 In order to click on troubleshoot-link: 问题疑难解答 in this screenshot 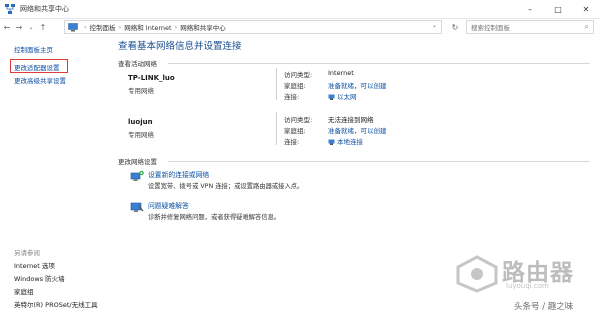, I will do `click(168, 205)`.